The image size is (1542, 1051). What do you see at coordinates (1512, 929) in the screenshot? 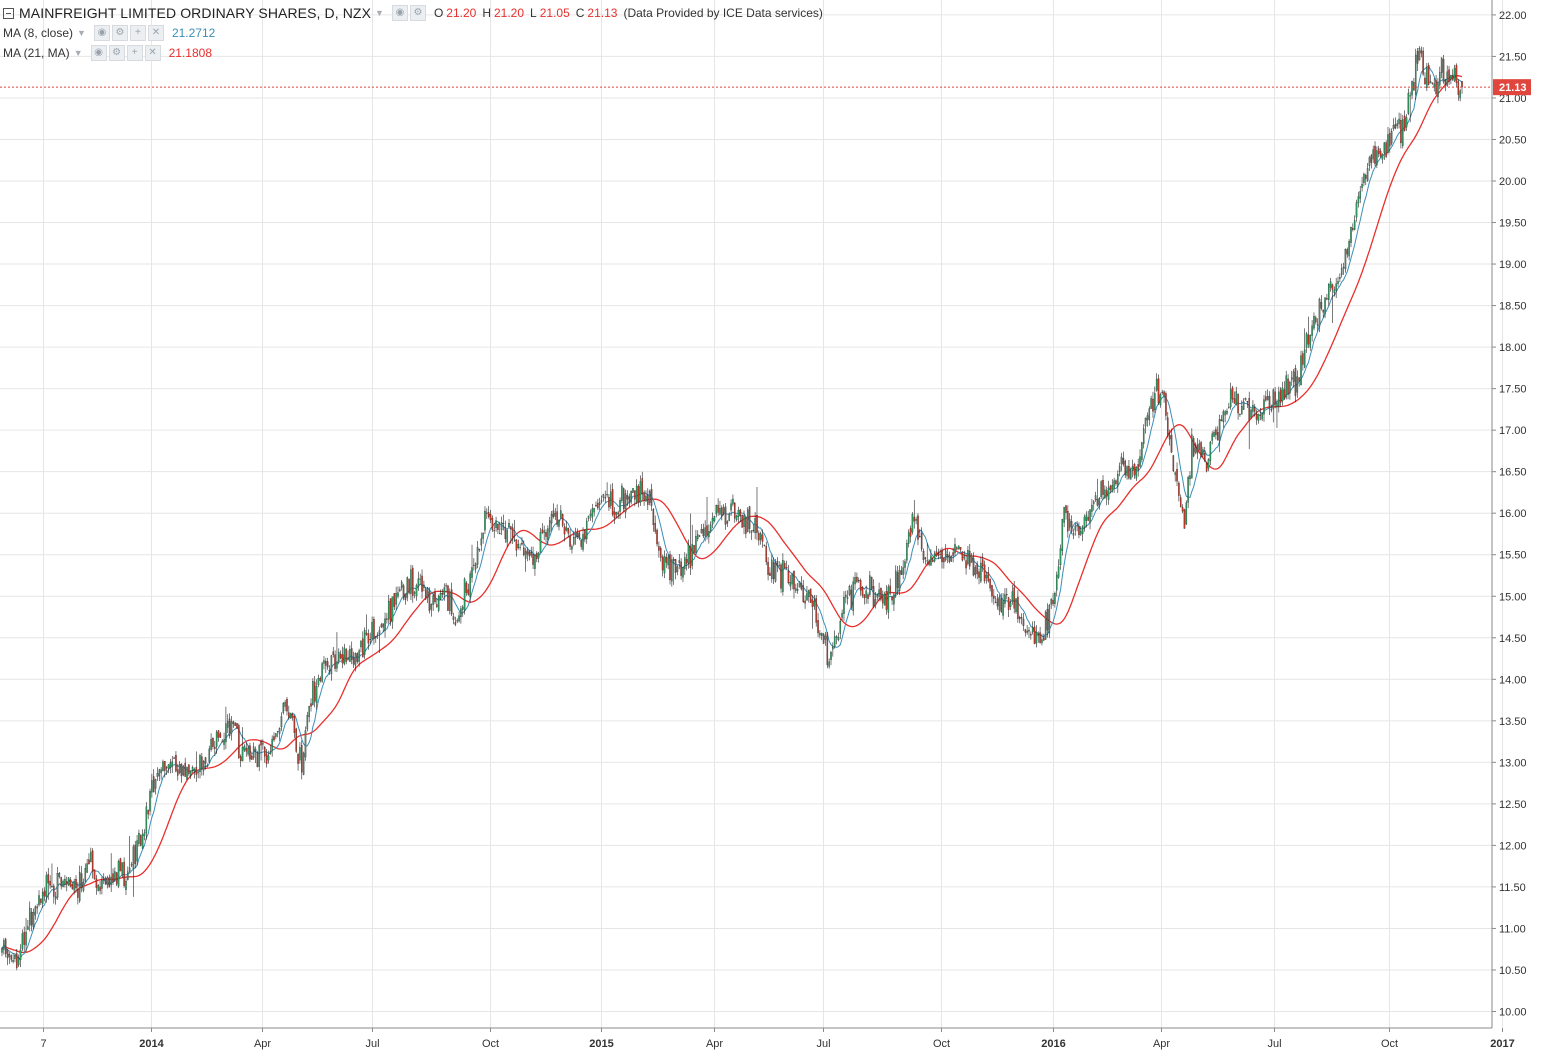
I see `price-tick-label: 11.00` at bounding box center [1512, 929].